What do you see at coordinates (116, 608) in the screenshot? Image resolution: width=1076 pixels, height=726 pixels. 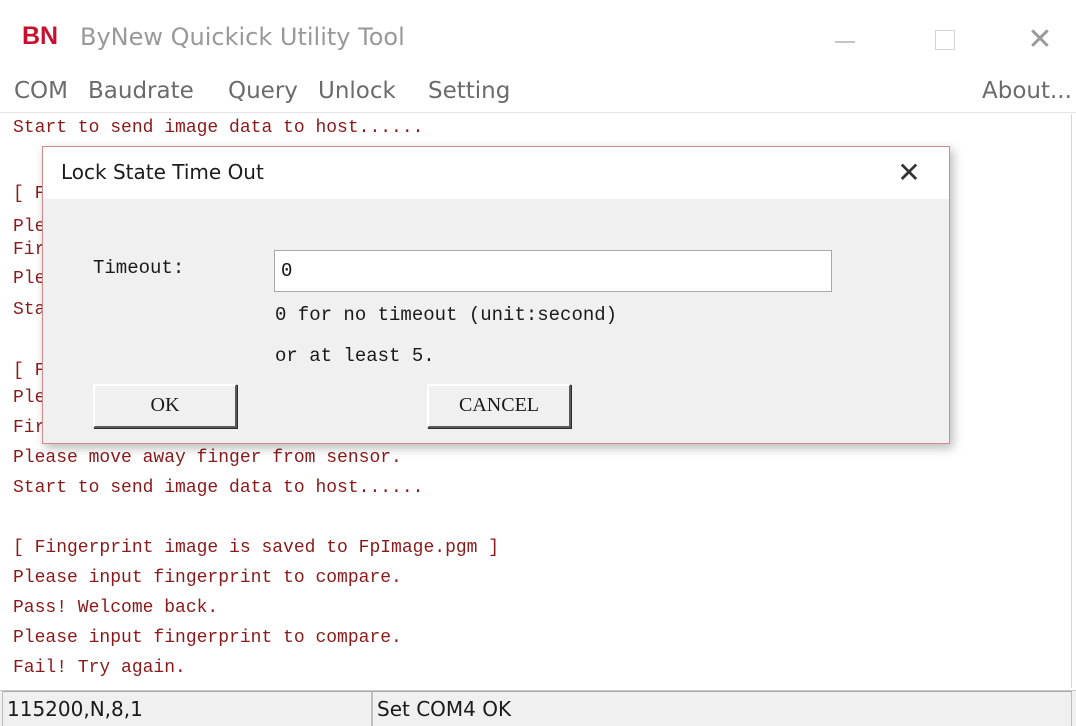 I see `log-line: Pass! Welcome back.` at bounding box center [116, 608].